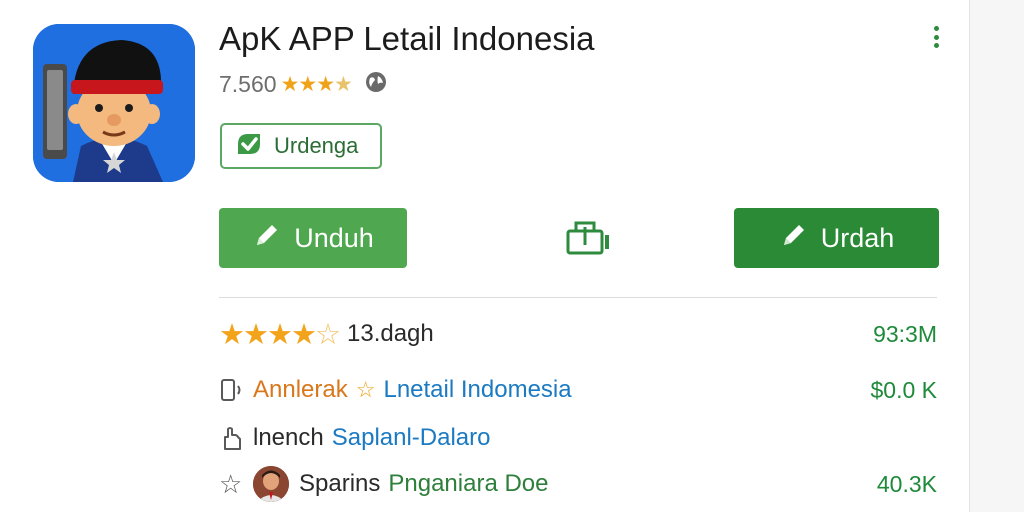  What do you see at coordinates (340, 483) in the screenshot?
I see `publisher-prefix: Sparins` at bounding box center [340, 483].